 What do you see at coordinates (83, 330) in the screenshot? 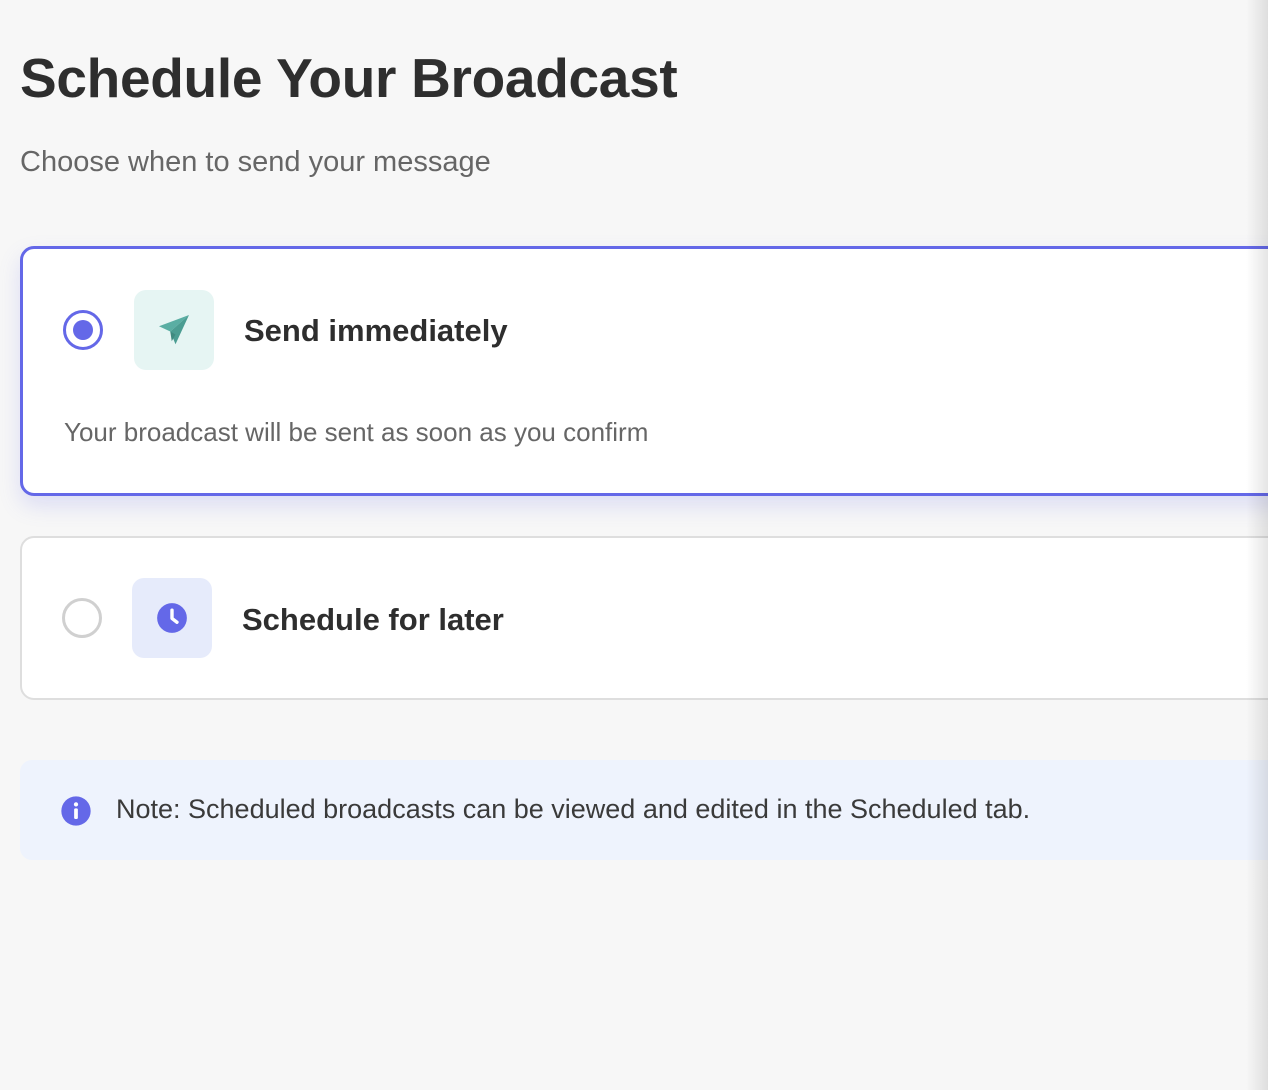
I see `send-immediately-radio` at bounding box center [83, 330].